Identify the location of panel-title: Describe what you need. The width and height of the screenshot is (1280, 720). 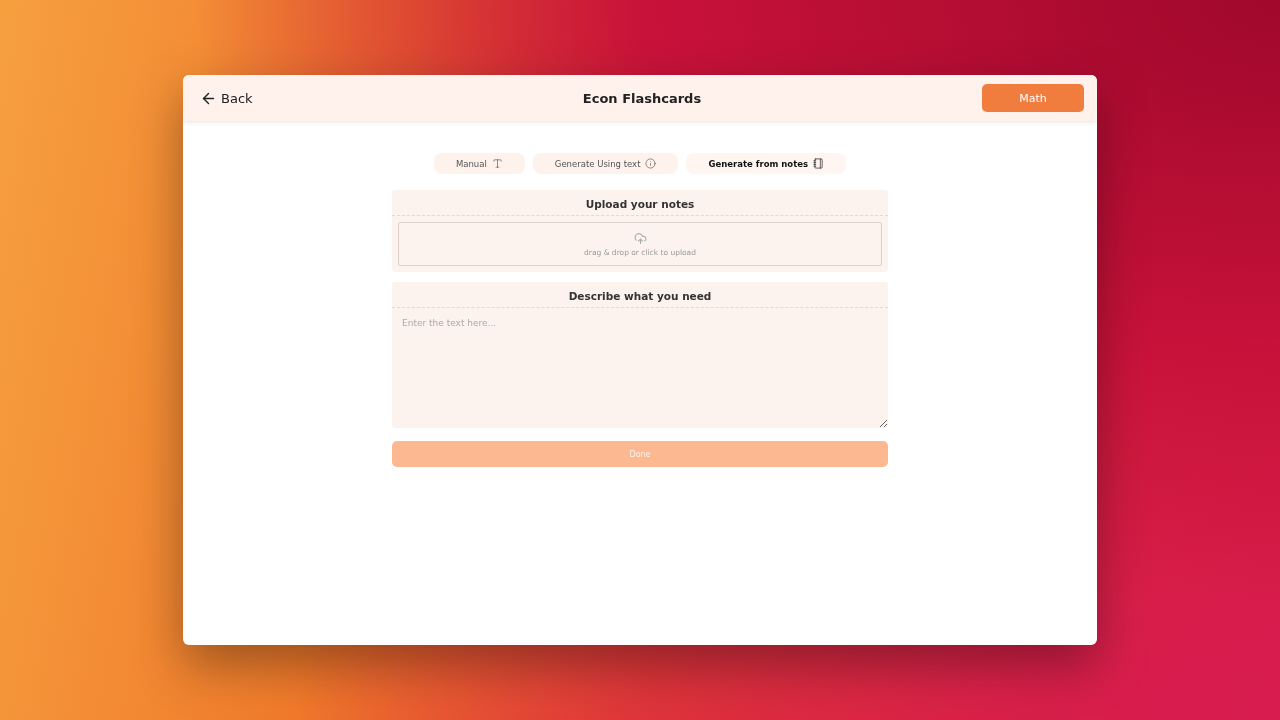
(640, 295).